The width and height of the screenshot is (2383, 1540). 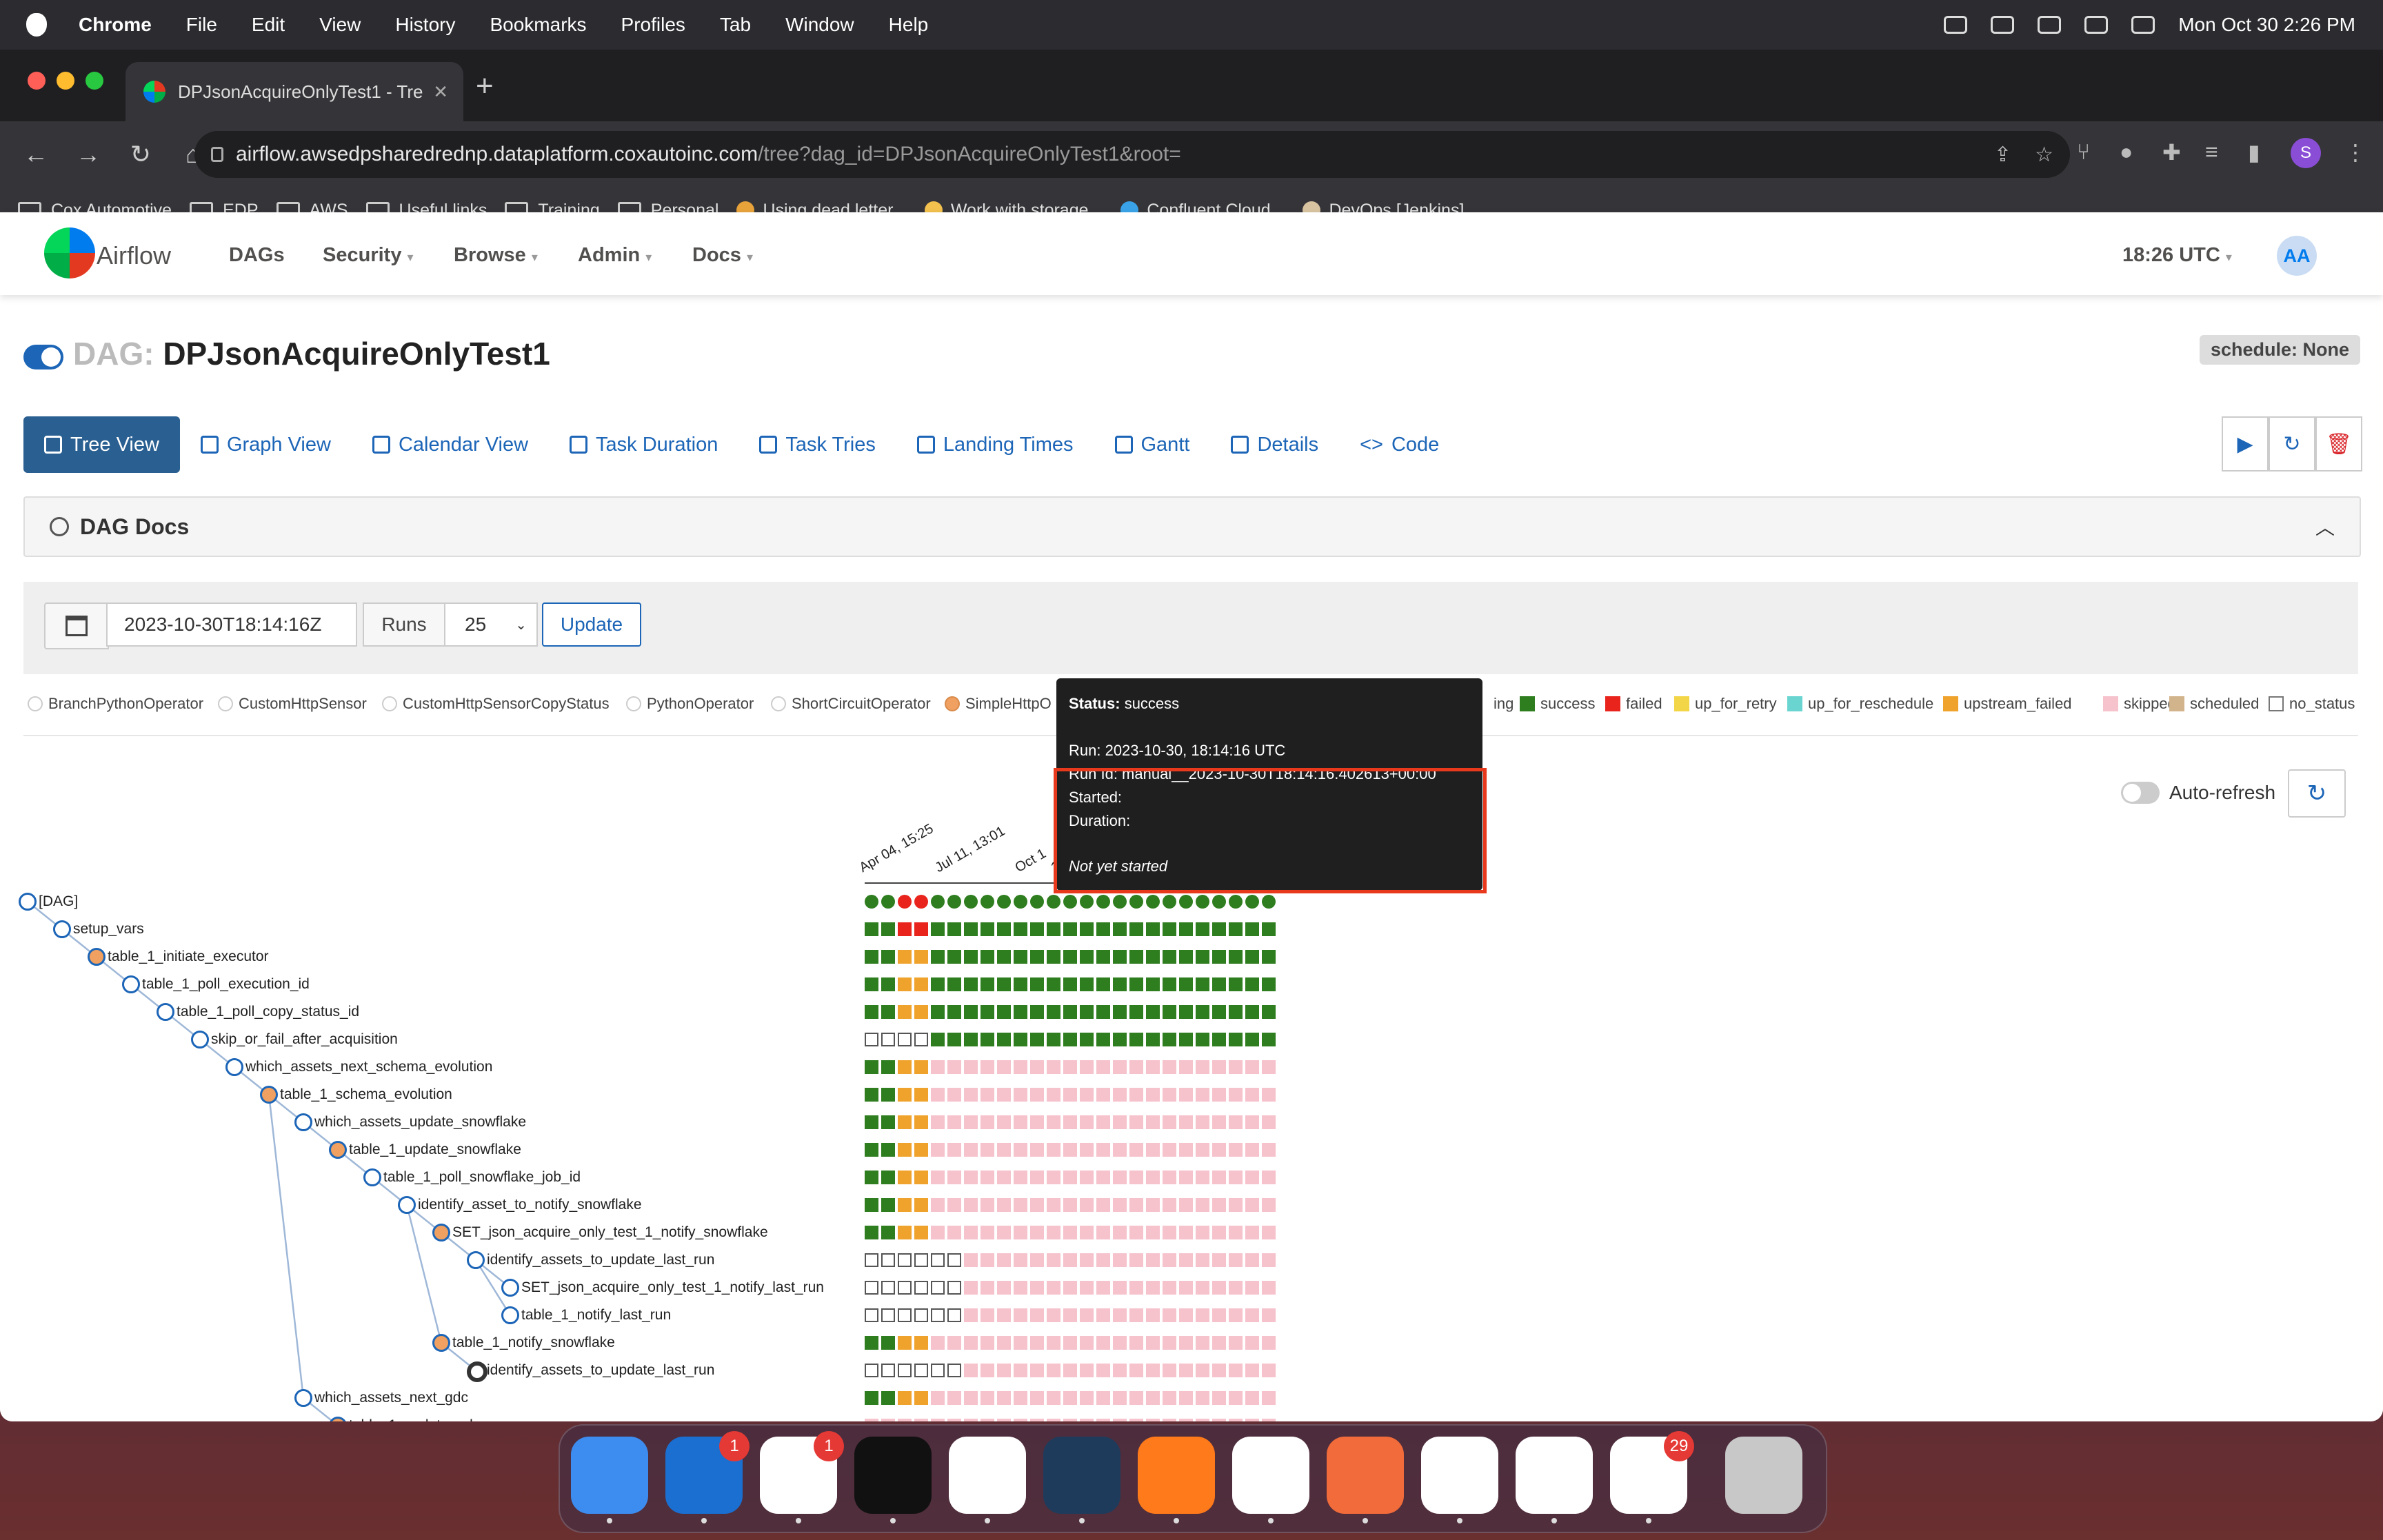 I want to click on profile-avatar: S, so click(x=2306, y=153).